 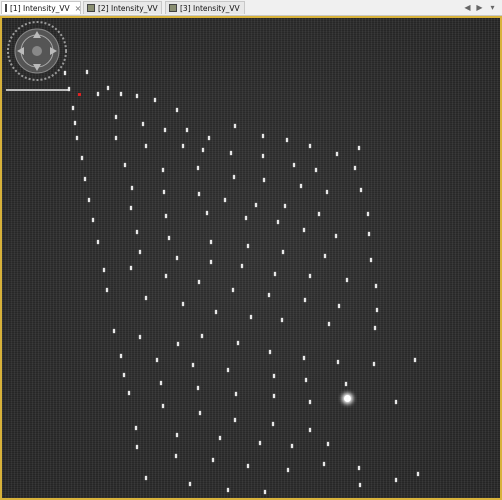 I want to click on tab-label: [3] Intensity_VV, so click(x=210, y=8).